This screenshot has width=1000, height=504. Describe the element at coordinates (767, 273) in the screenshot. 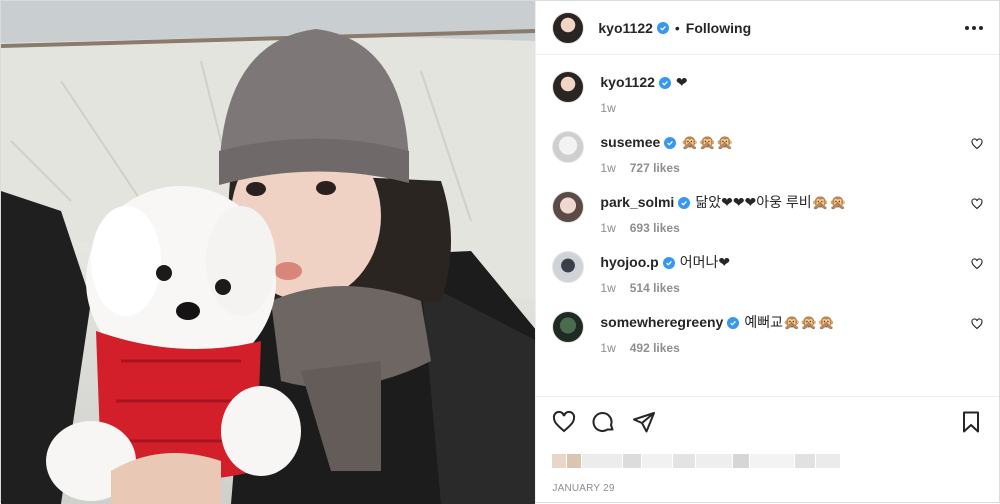

I see `list-item: hyojoo.p 어머나❤ 1w 514 likes` at that location.